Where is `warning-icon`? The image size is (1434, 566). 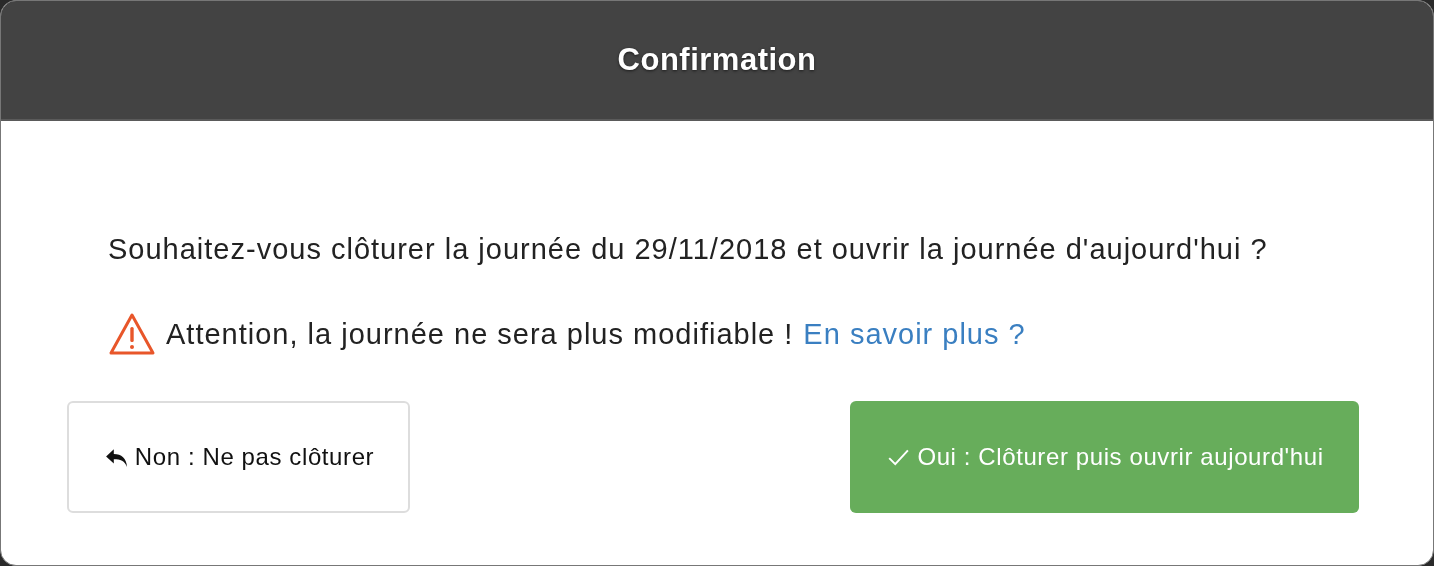
warning-icon is located at coordinates (132, 334).